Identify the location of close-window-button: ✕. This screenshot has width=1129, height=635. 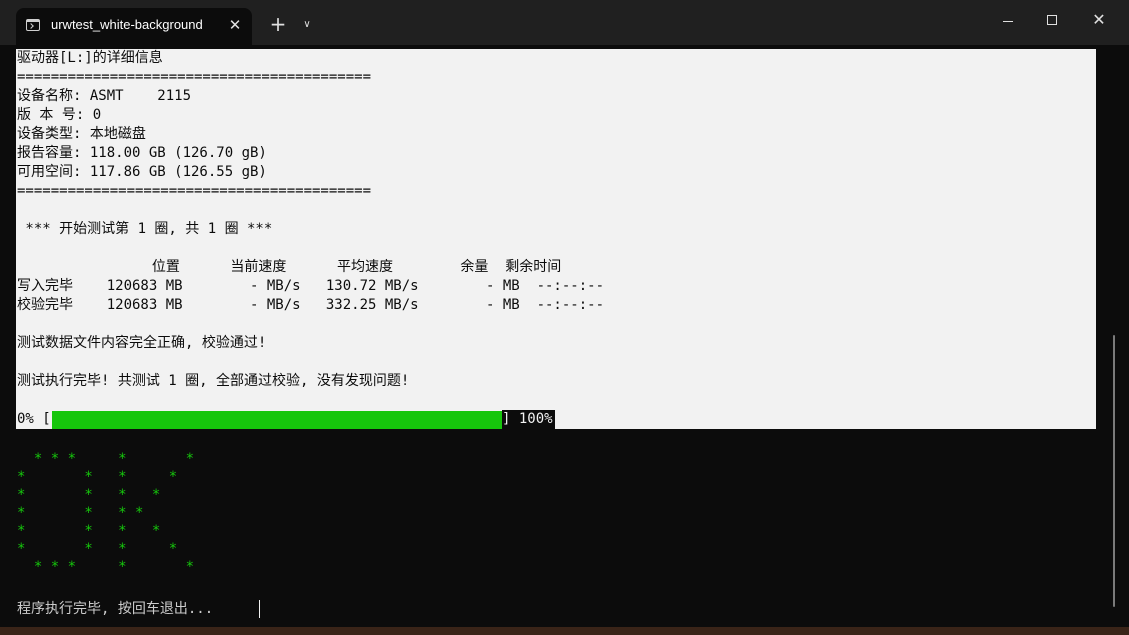
(1099, 20).